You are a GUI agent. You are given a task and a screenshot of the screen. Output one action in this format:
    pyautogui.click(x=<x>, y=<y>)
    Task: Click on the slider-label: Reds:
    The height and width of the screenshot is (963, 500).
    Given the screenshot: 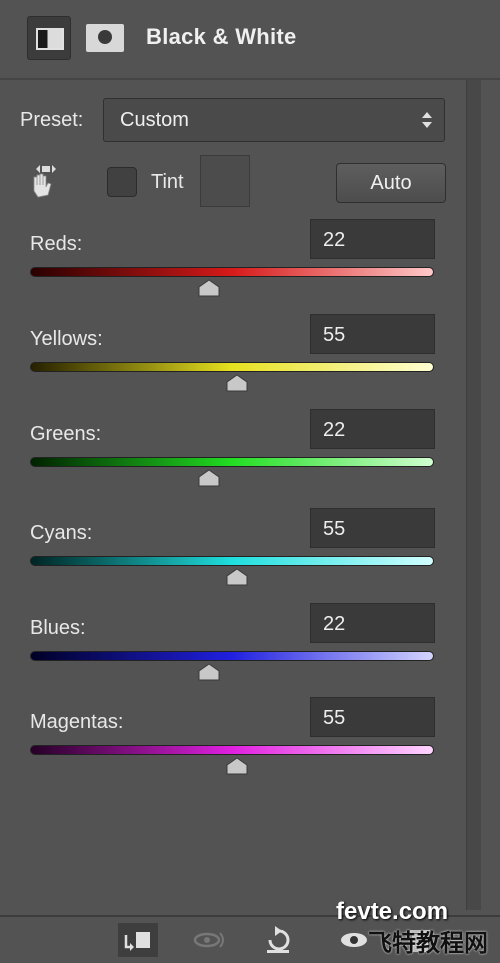 What is the action you would take?
    pyautogui.click(x=56, y=244)
    